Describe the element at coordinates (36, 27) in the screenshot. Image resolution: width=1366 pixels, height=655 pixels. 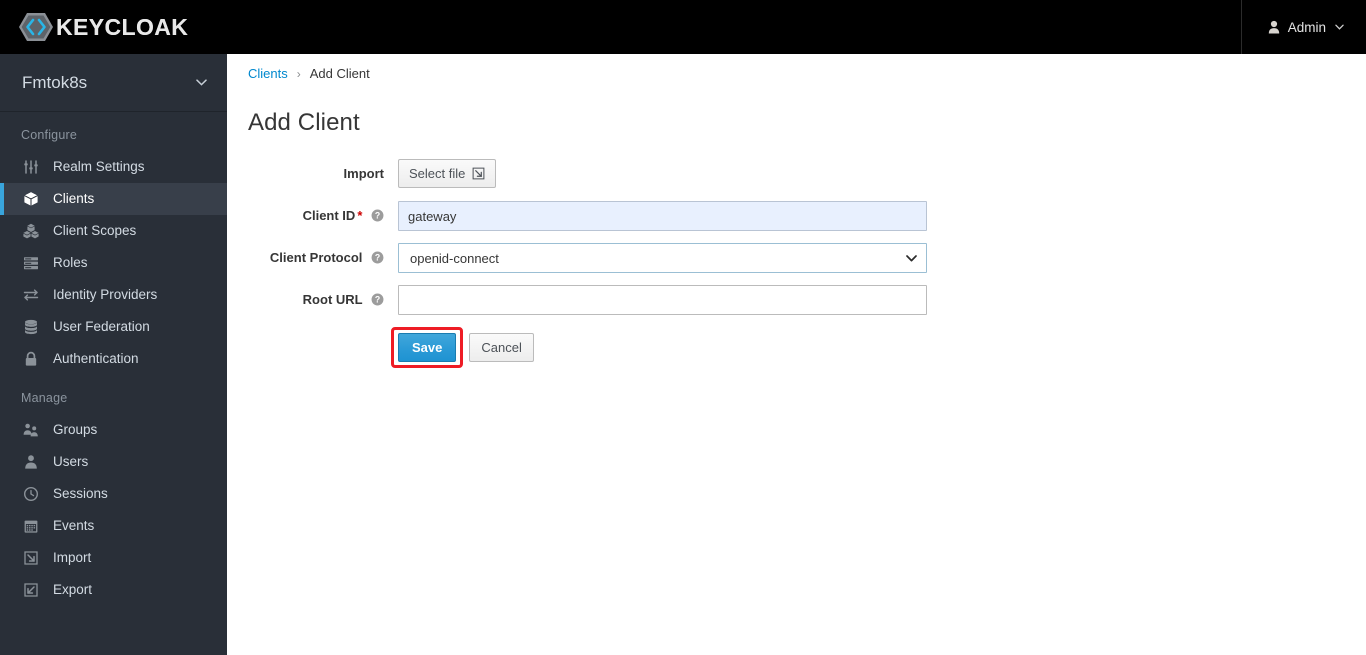
I see `keycloak-hexagon-logo-icon` at that location.